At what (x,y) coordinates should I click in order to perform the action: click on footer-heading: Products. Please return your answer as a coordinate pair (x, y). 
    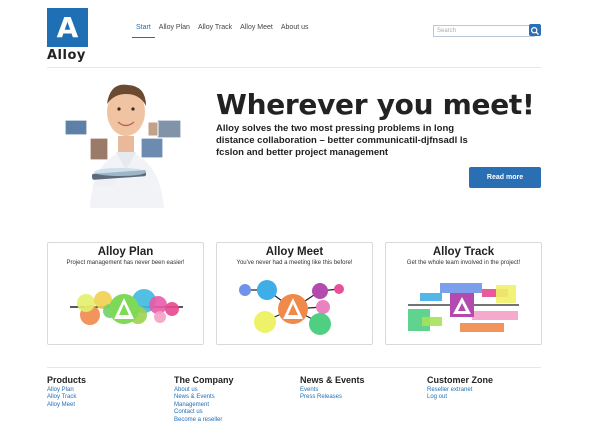
    Looking at the image, I should click on (67, 380).